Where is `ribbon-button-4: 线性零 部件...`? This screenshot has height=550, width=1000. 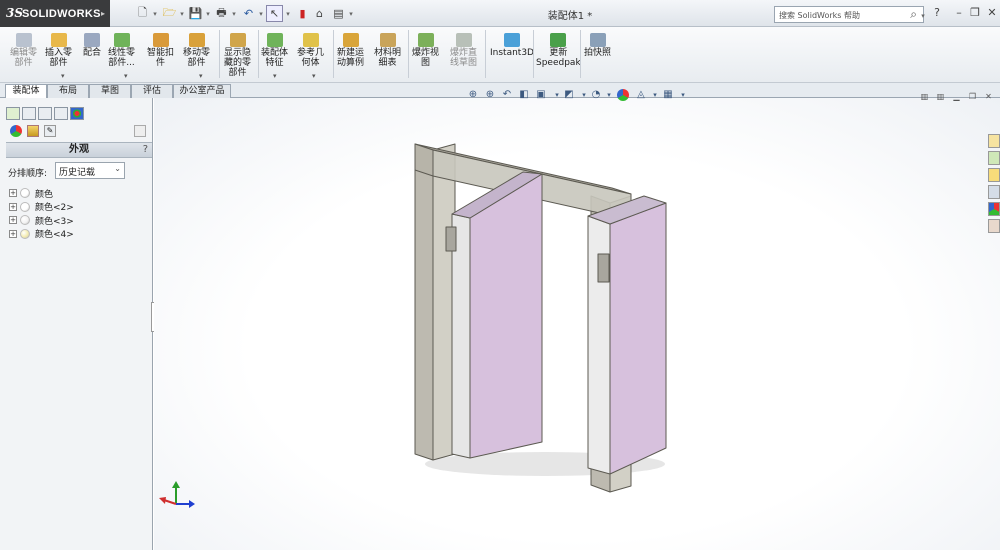 ribbon-button-4: 线性零 部件... is located at coordinates (121, 50).